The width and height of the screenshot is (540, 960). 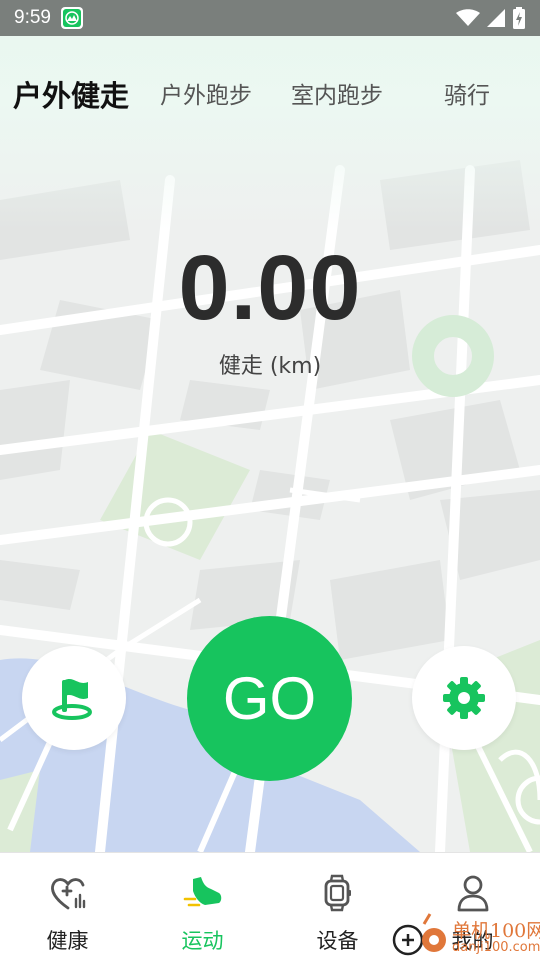 I want to click on nav-label-health: 健康, so click(x=67, y=941).